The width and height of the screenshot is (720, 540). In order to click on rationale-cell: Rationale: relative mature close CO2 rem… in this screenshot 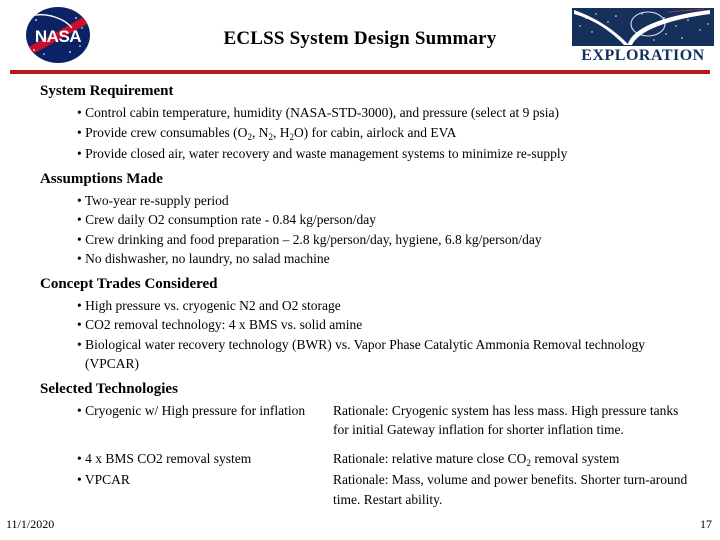, I will do `click(515, 460)`.